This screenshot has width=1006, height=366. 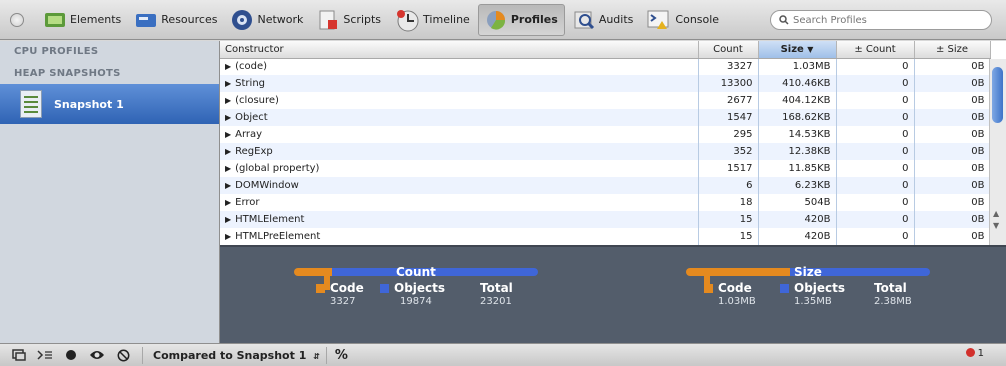 I want to click on count-total-value: 23201, so click(x=496, y=301).